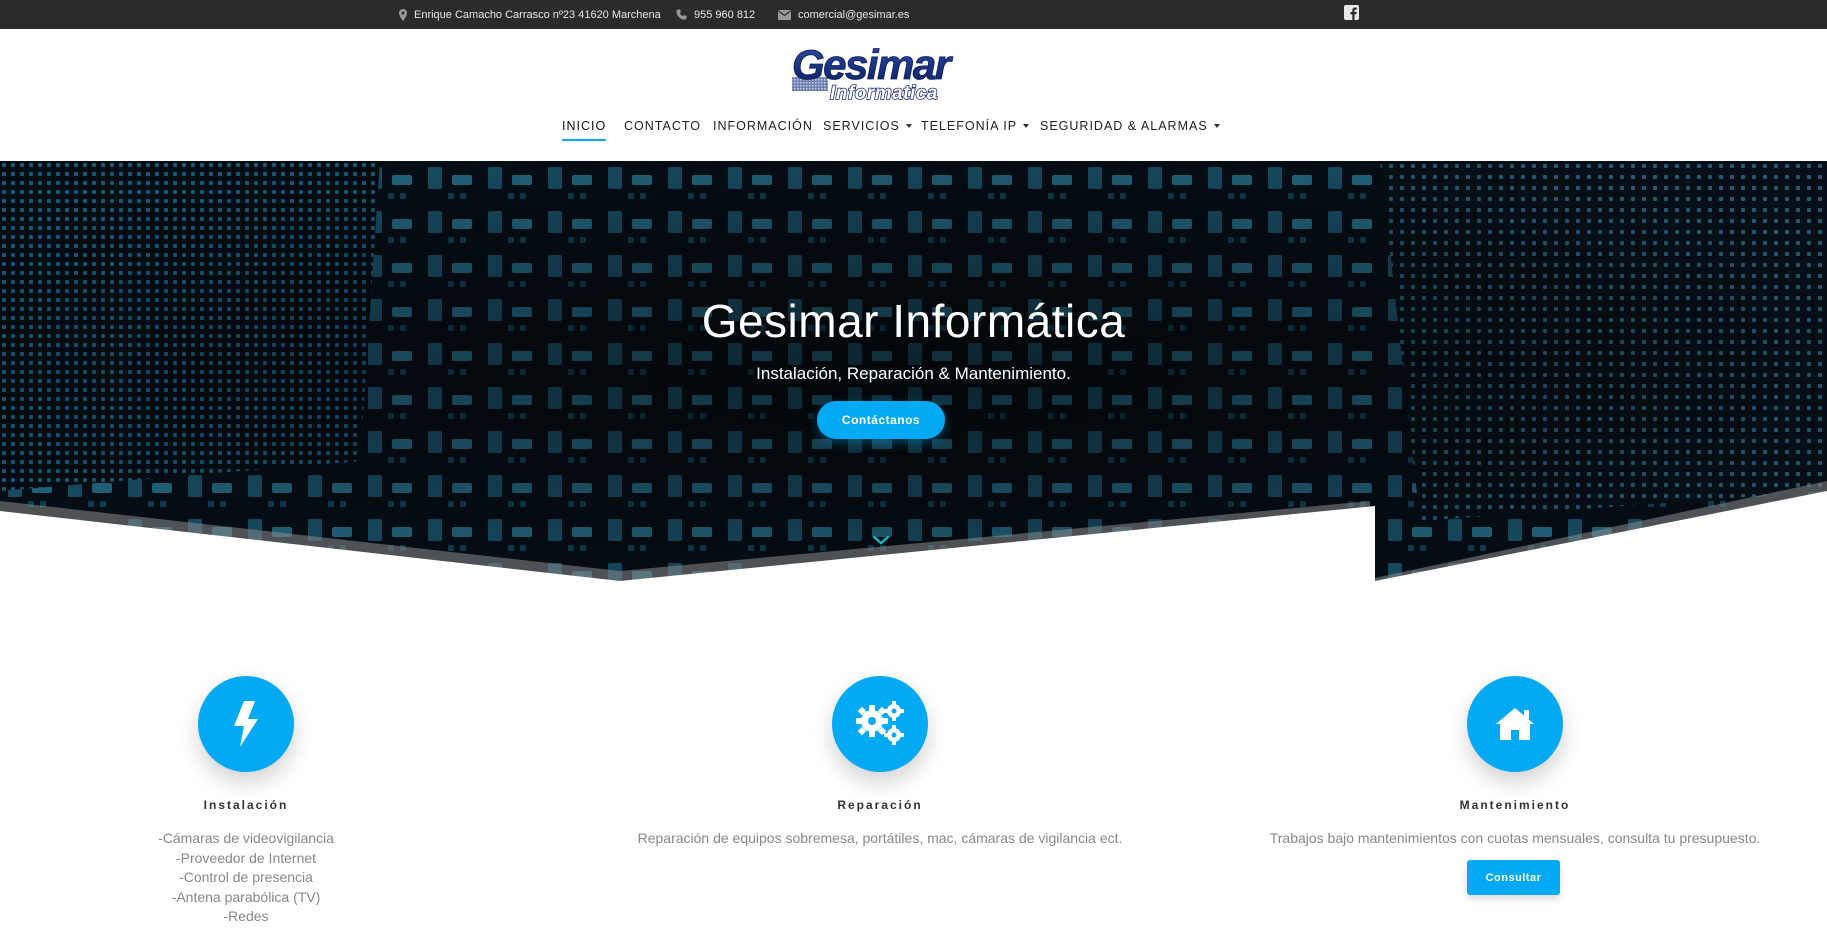 The width and height of the screenshot is (1827, 935). Describe the element at coordinates (246, 838) in the screenshot. I see `list-item: -Cámaras de videovigilancia` at that location.